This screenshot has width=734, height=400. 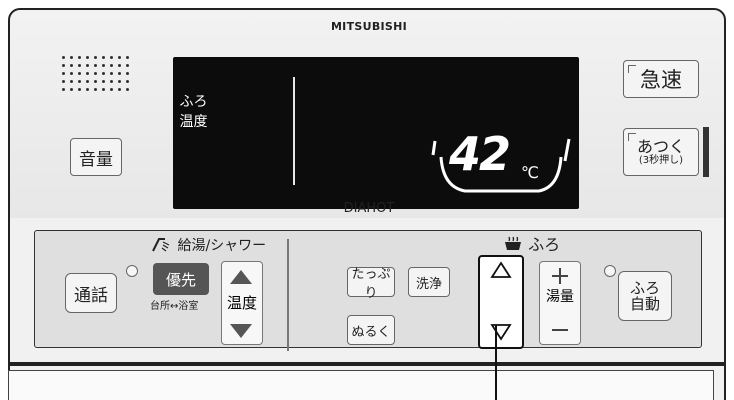 I want to click on shower-temp-up-icon, so click(x=241, y=277).